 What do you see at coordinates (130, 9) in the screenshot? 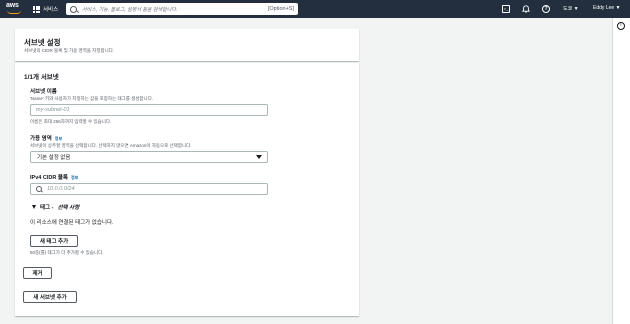
I see `search-placeholder: 서비스, 기능, 블로그, 설명서 등을 검색합니다.` at bounding box center [130, 9].